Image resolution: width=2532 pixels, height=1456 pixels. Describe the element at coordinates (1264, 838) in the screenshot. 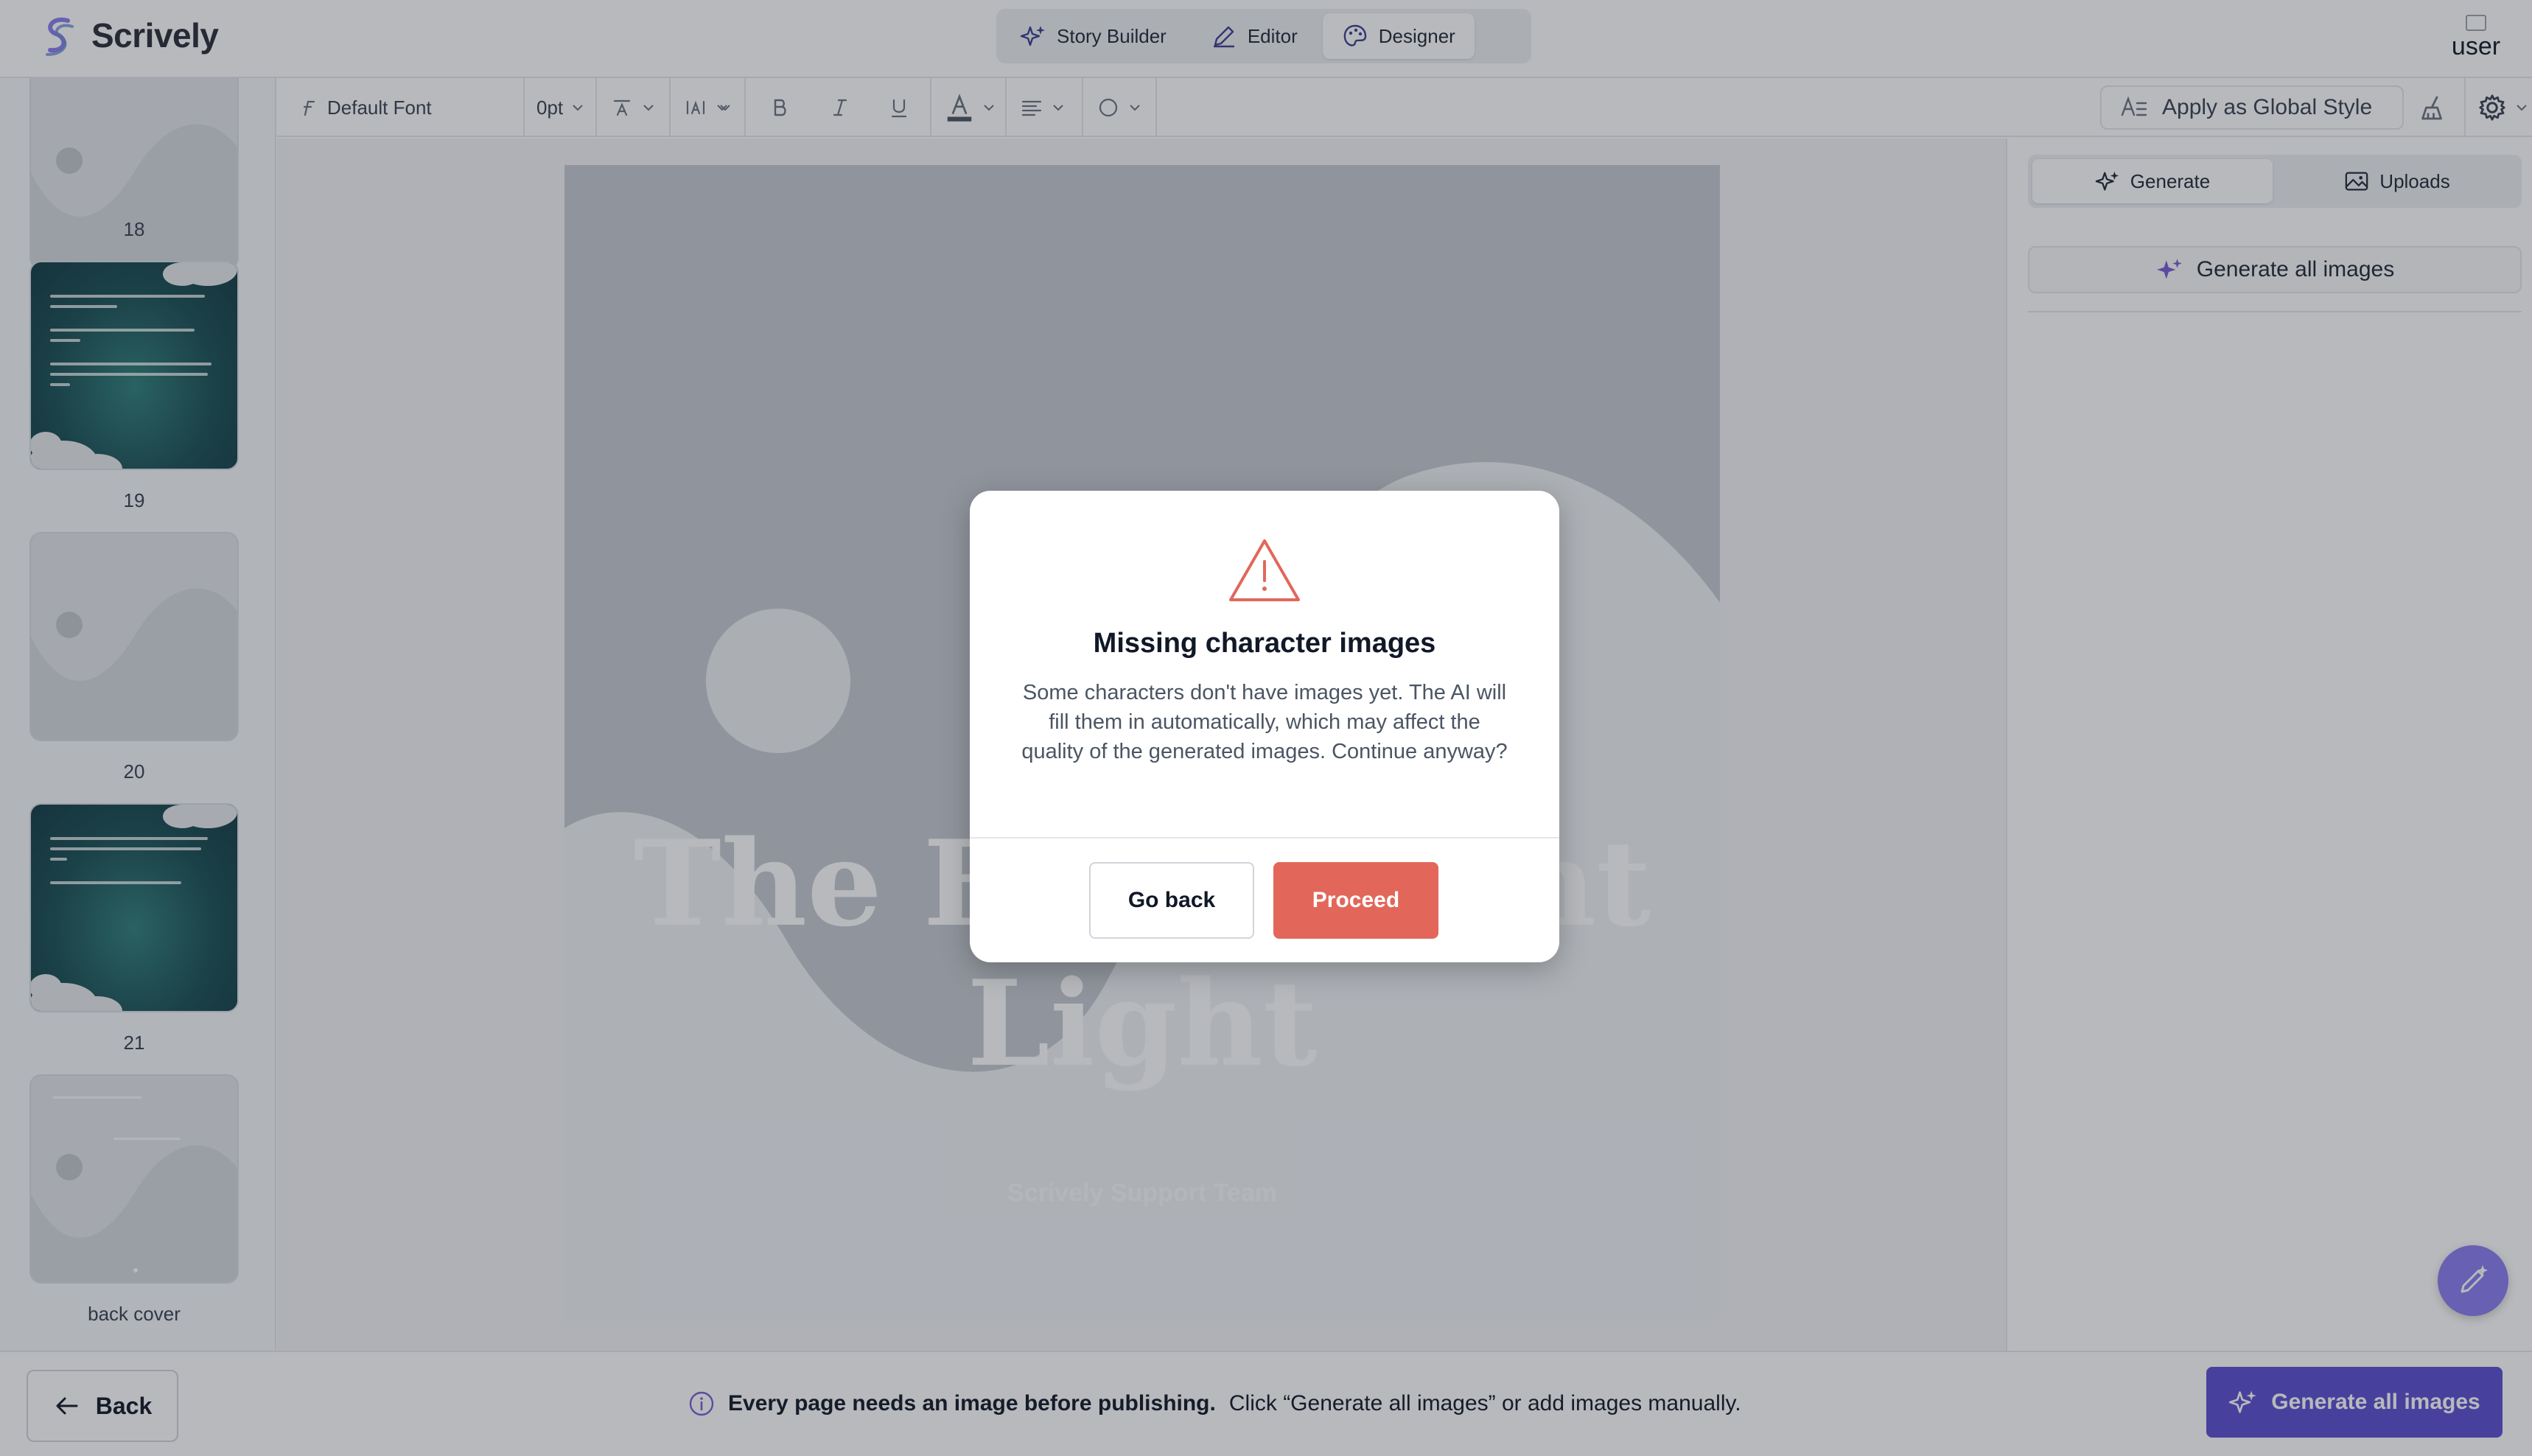

I see `dialog-divider` at that location.